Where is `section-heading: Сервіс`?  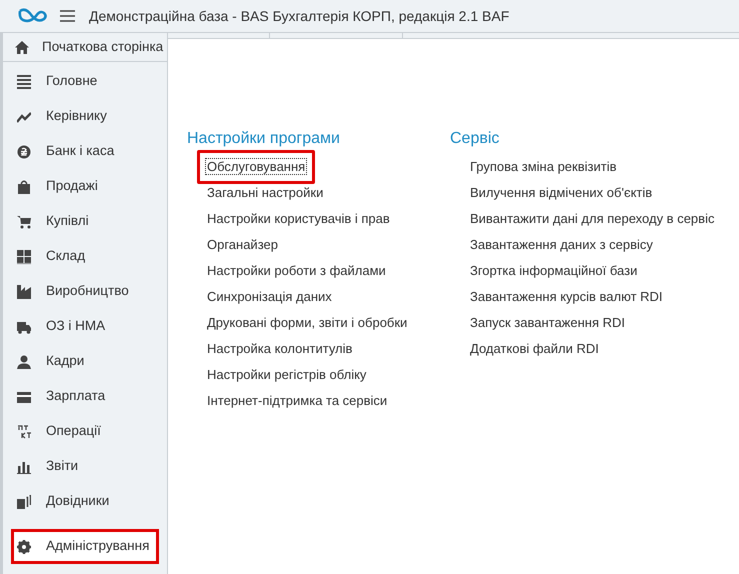 section-heading: Сервіс is located at coordinates (475, 139).